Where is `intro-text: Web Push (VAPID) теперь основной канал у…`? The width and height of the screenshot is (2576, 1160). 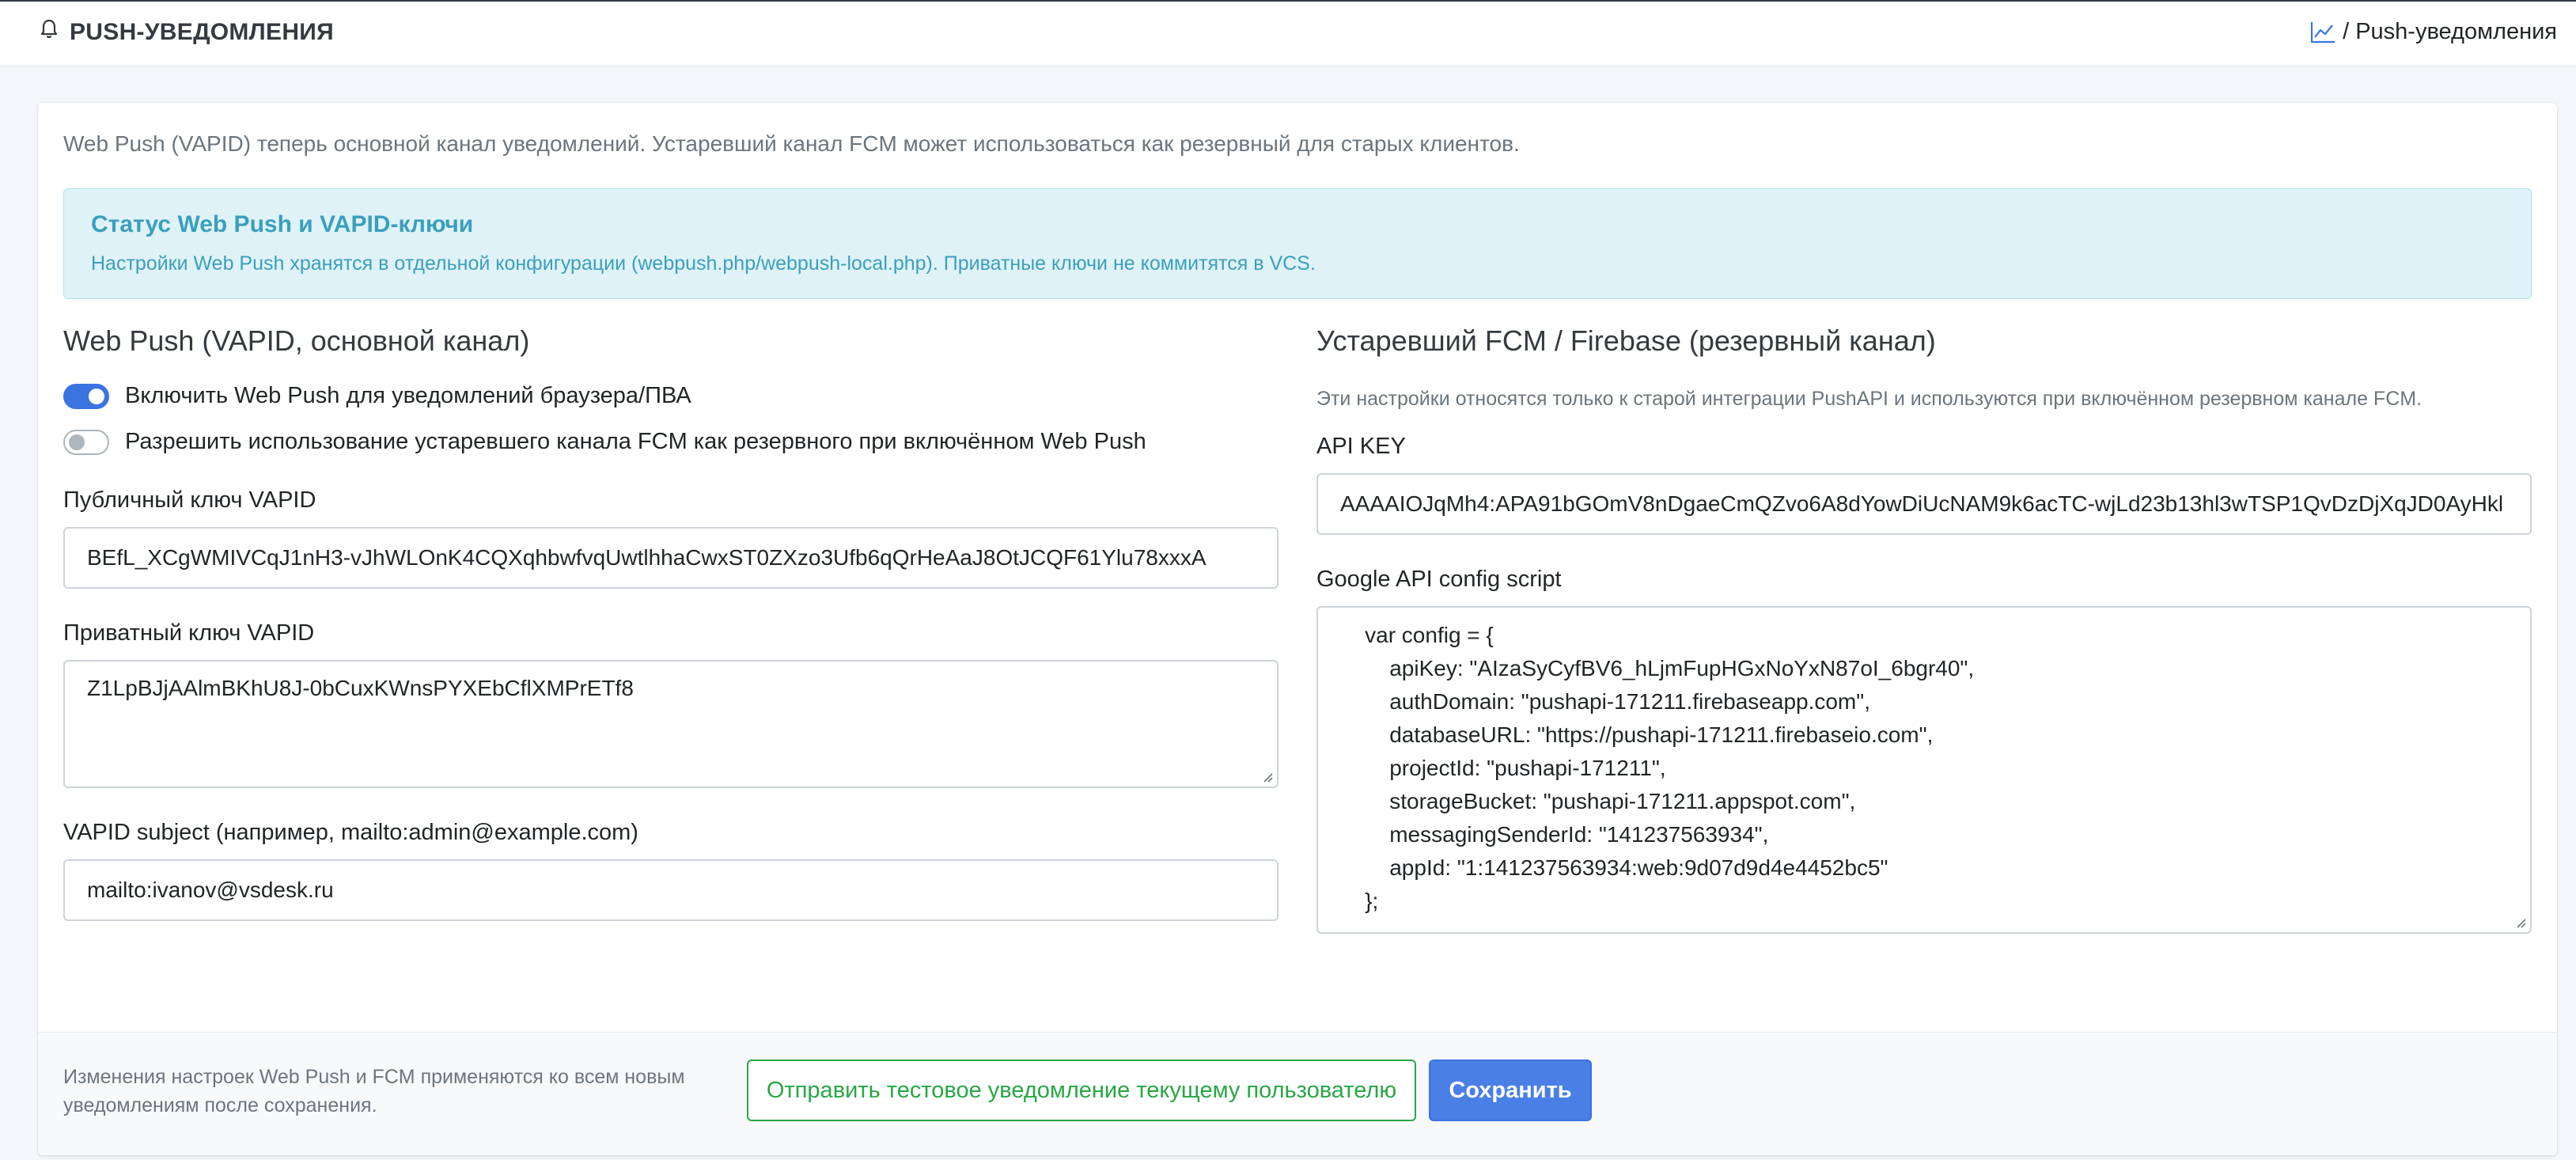
intro-text: Web Push (VAPID) теперь основной канал у… is located at coordinates (791, 143).